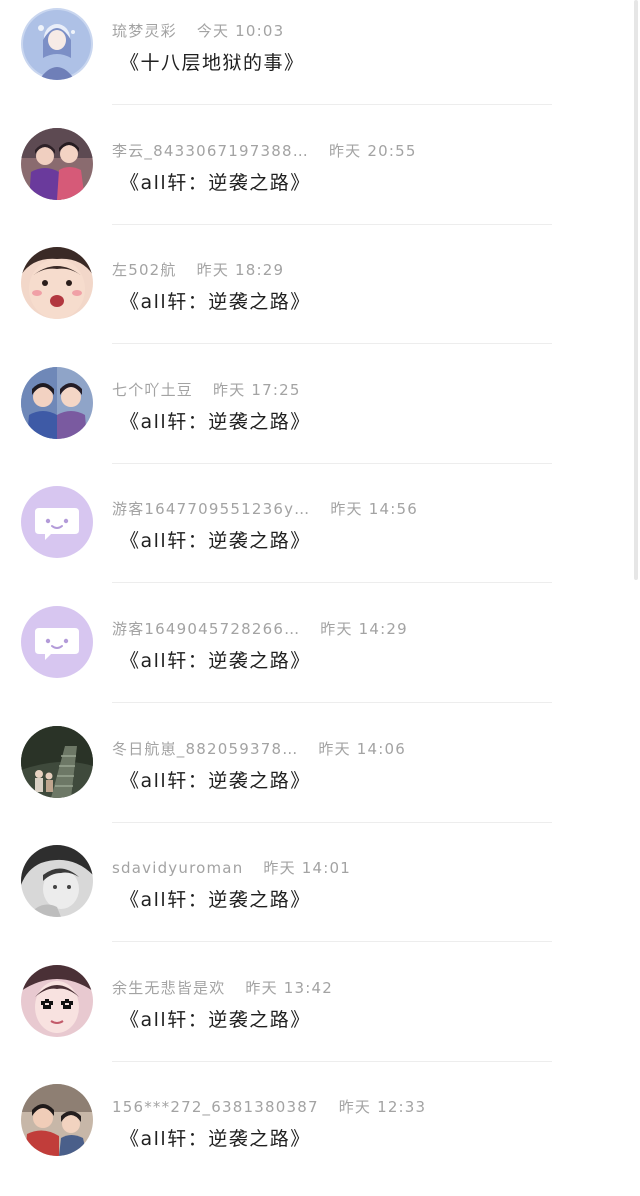  What do you see at coordinates (320, 180) in the screenshot?
I see `list-item: 李云_8433067197388… 昨天 20:55 《all轩：逆袭之路》` at bounding box center [320, 180].